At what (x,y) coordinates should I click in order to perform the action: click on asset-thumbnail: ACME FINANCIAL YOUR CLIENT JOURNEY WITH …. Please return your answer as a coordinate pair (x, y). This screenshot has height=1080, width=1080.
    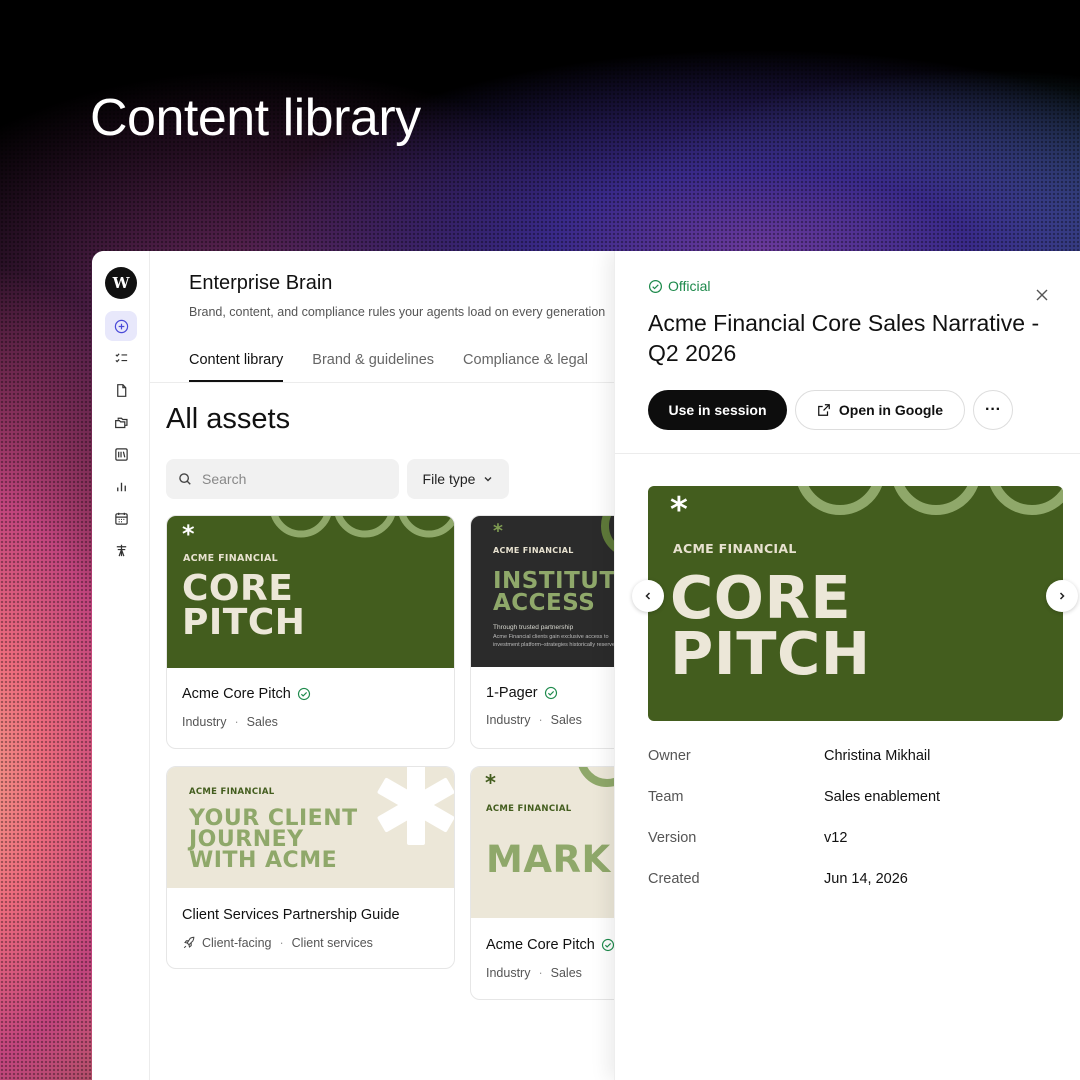
    Looking at the image, I should click on (310, 827).